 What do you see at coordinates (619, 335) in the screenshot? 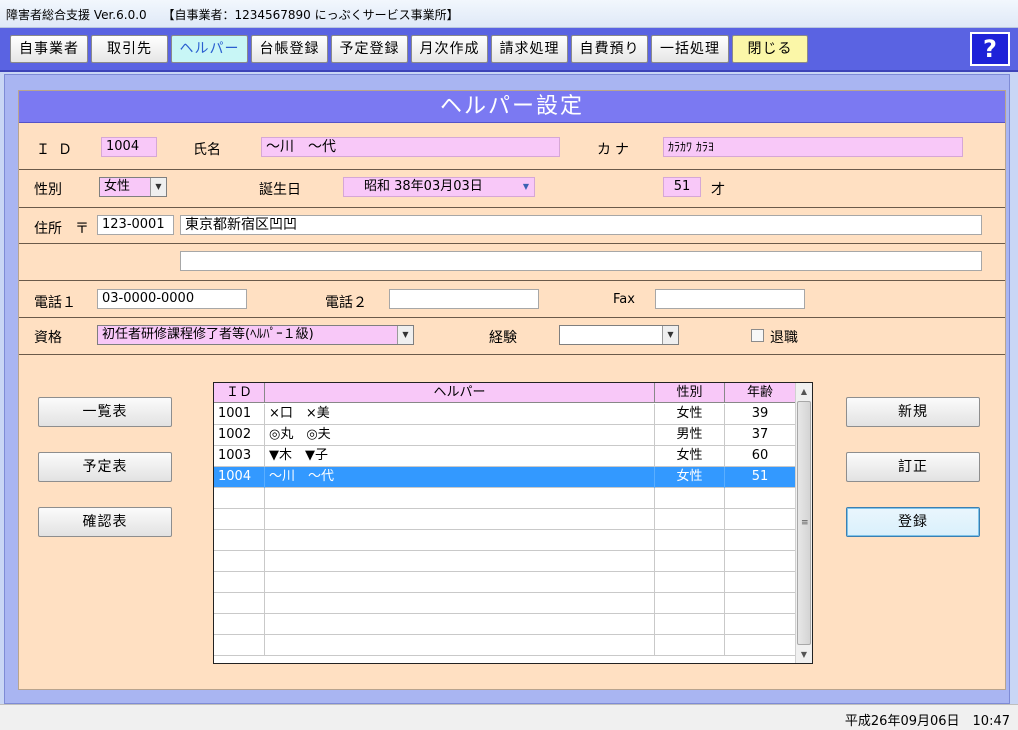
I see `experience-select: ▼` at bounding box center [619, 335].